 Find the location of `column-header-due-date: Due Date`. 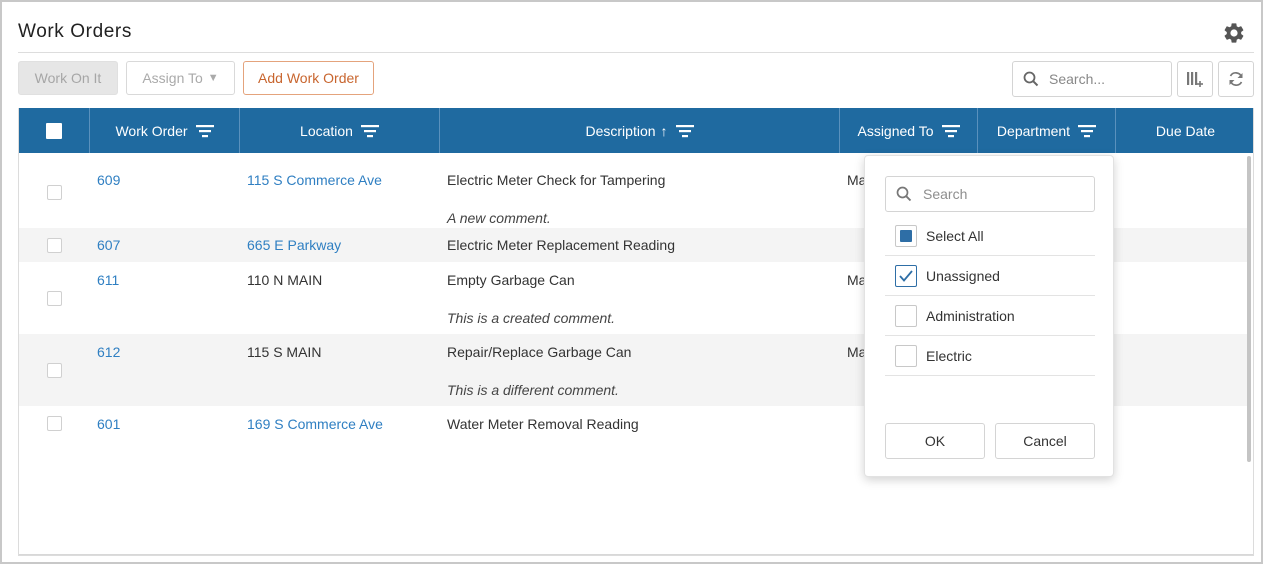

column-header-due-date: Due Date is located at coordinates (1184, 130).